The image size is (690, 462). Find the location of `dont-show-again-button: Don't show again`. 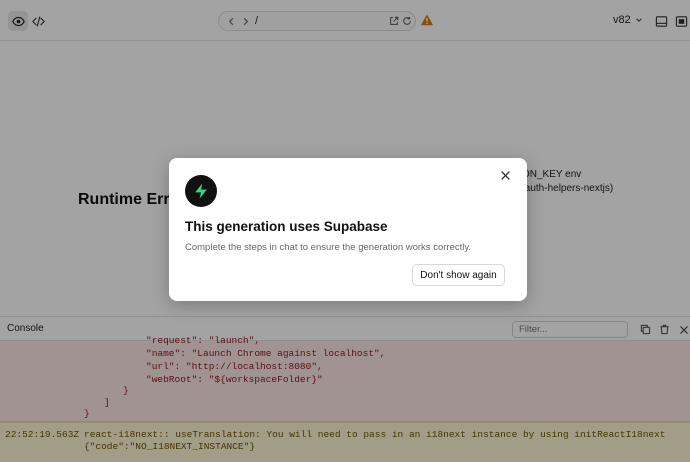

dont-show-again-button: Don't show again is located at coordinates (458, 275).